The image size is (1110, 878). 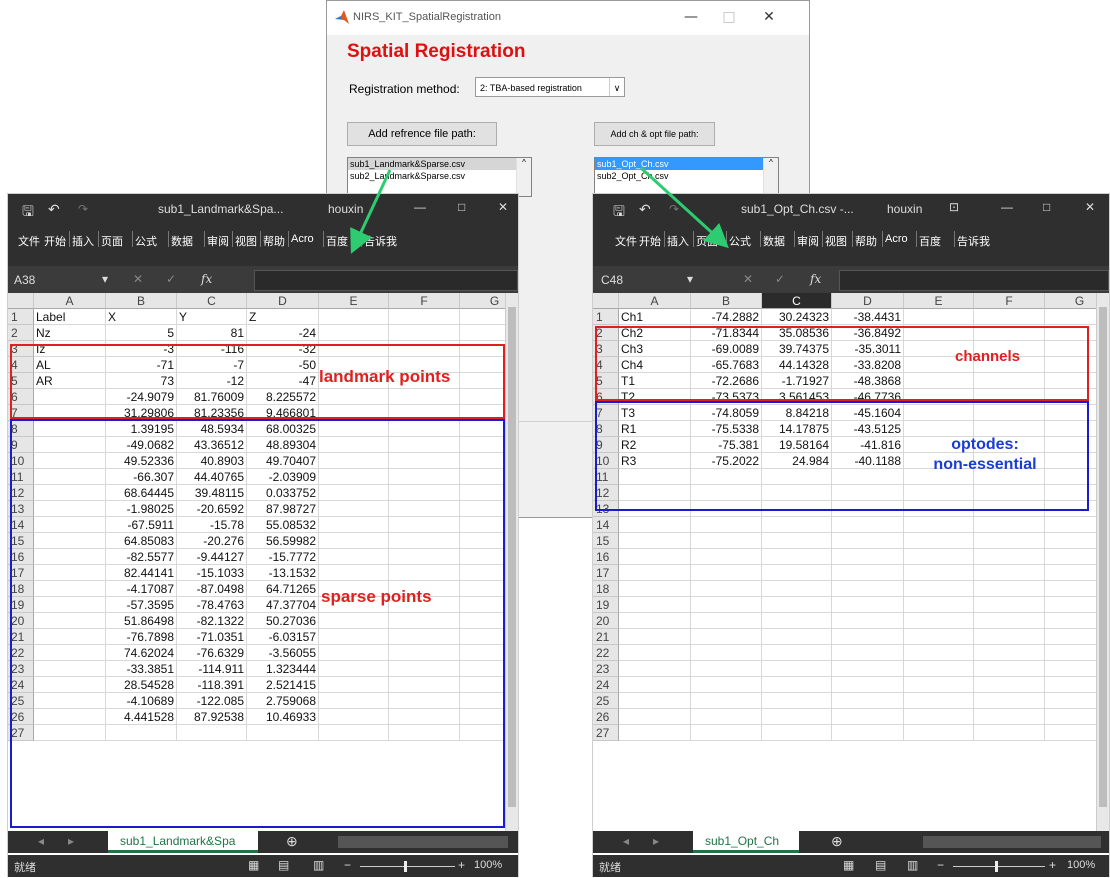 What do you see at coordinates (655, 413) in the screenshot?
I see `cell: T3` at bounding box center [655, 413].